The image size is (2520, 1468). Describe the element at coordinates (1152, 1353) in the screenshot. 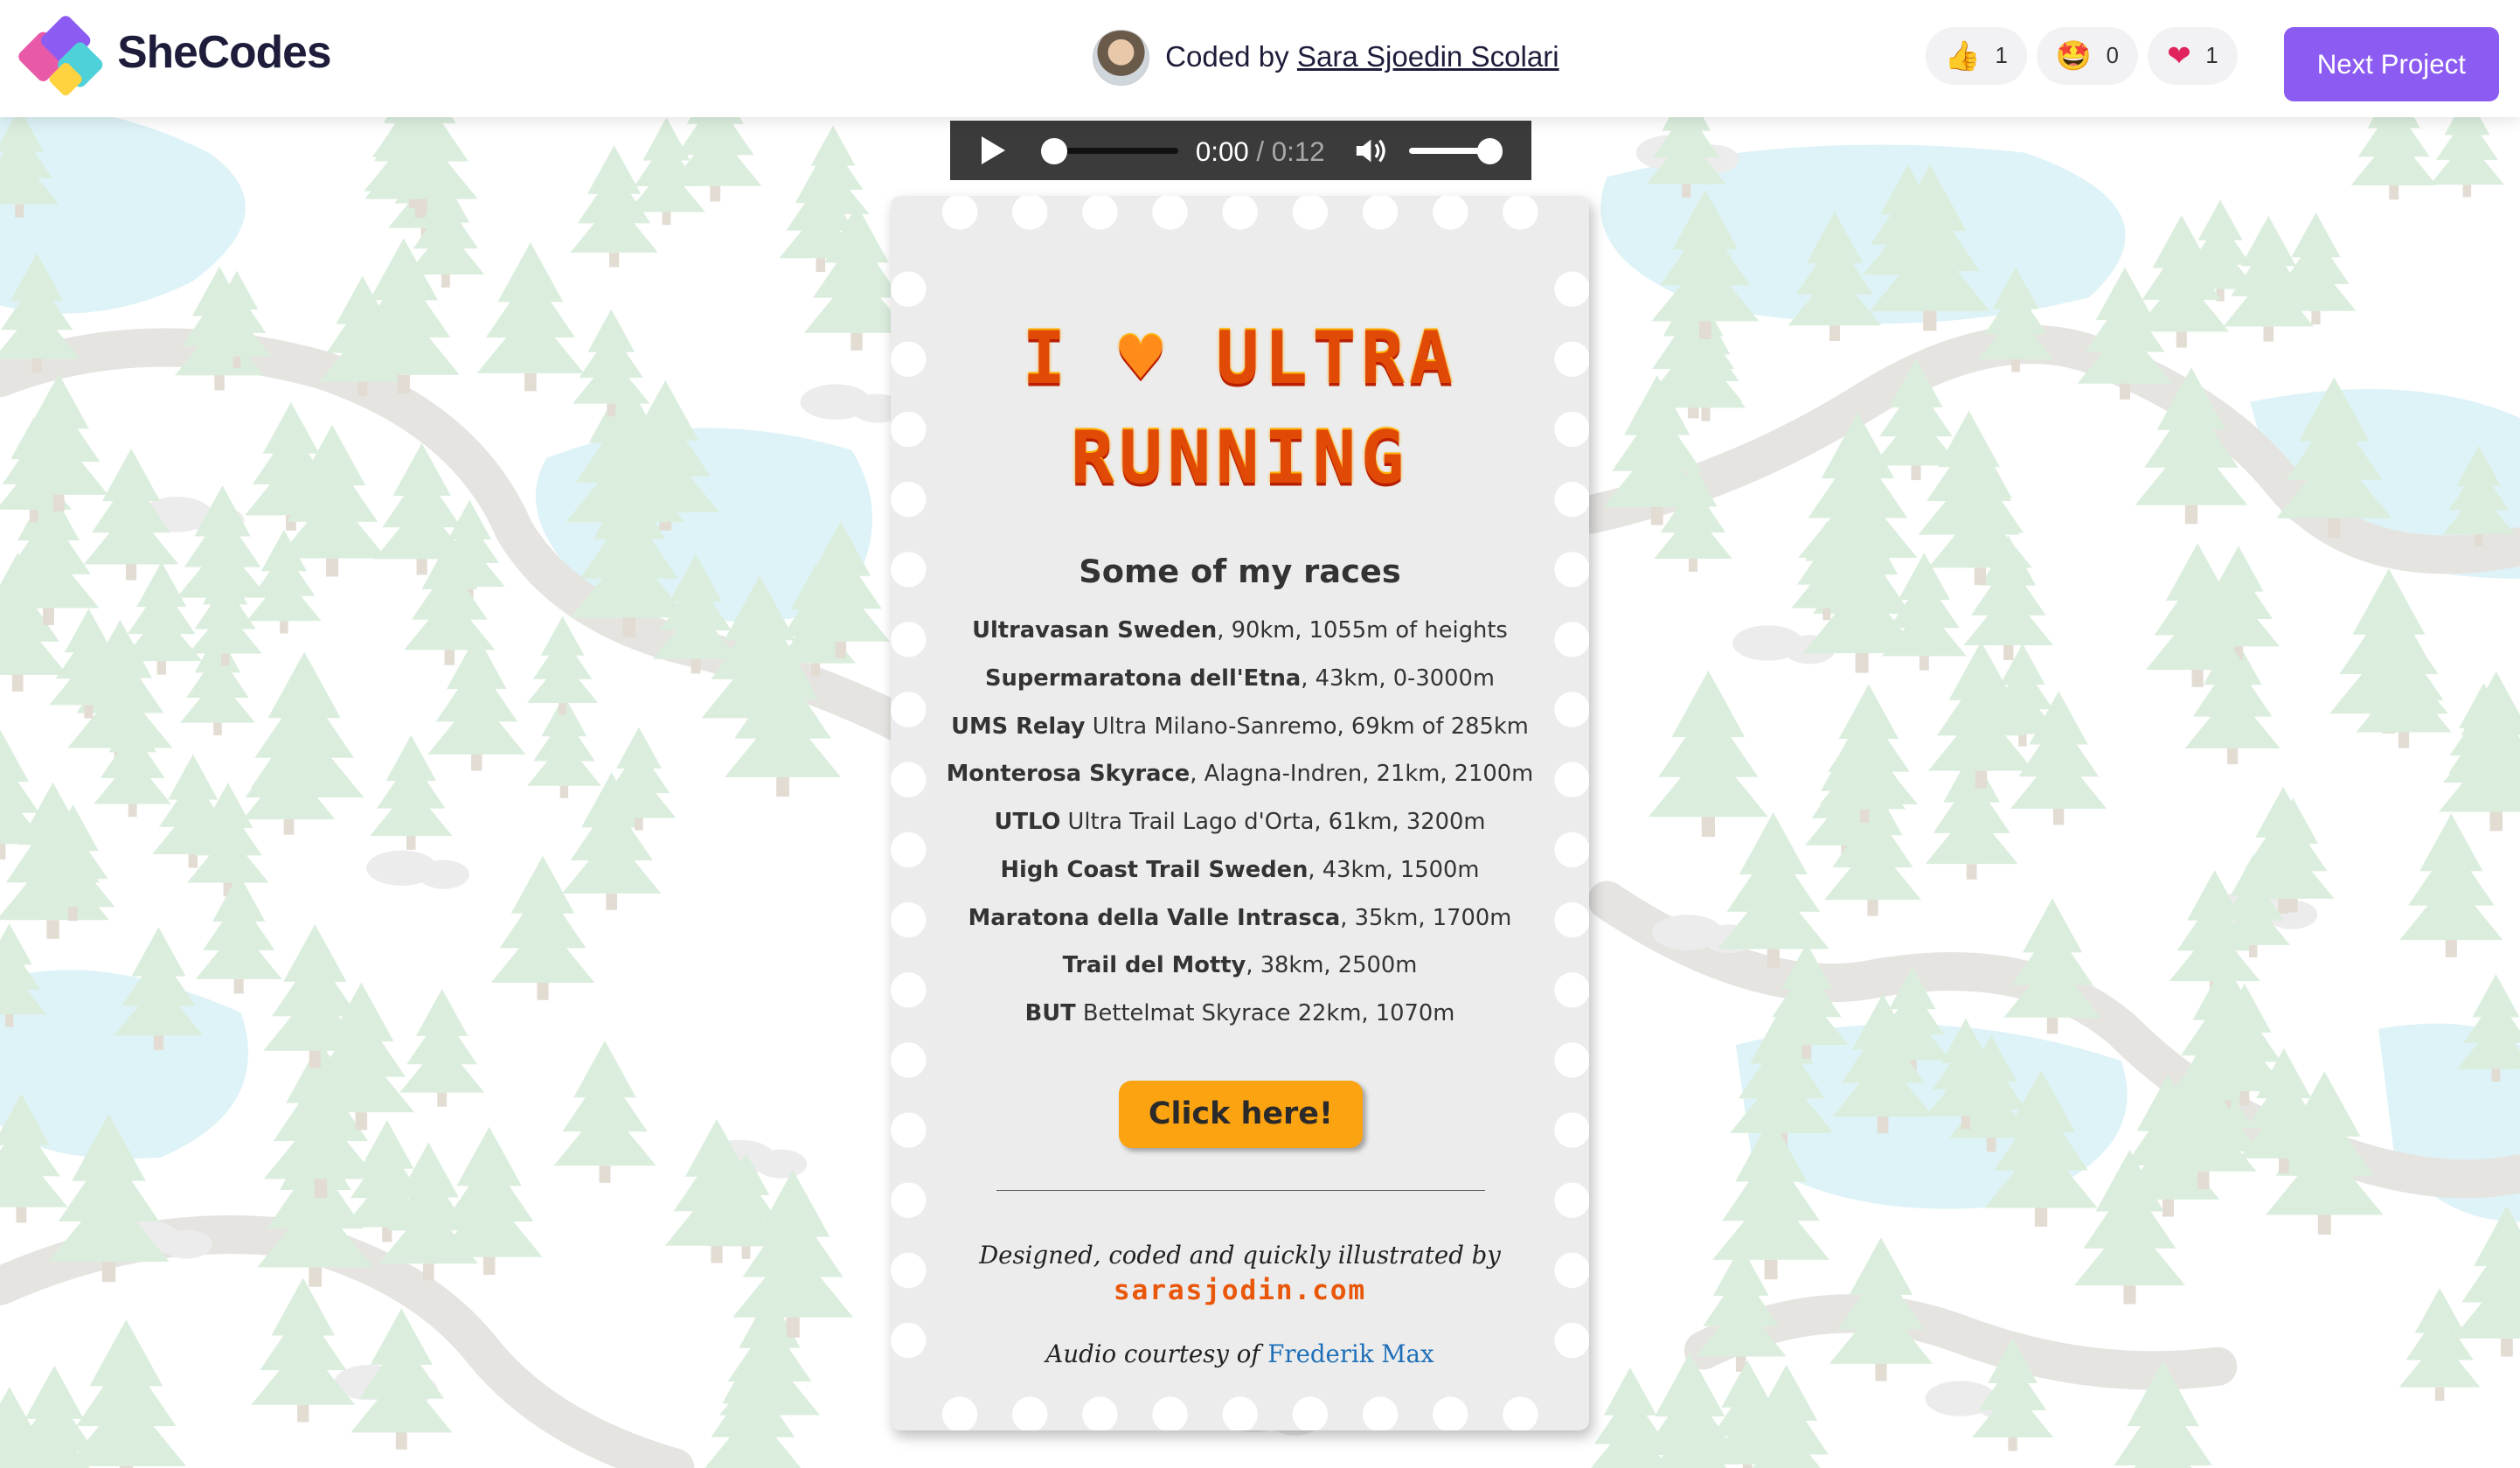

I see `audio-credit-prefix: Audio courtesy of` at that location.